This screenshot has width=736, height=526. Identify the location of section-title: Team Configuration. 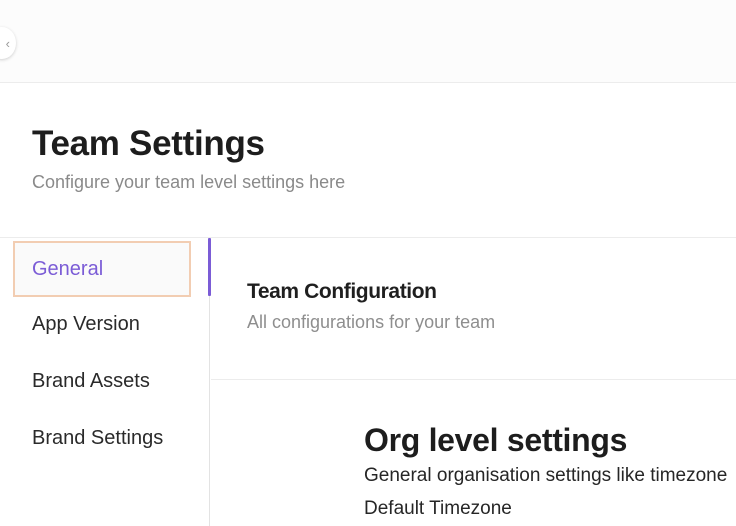
(342, 291).